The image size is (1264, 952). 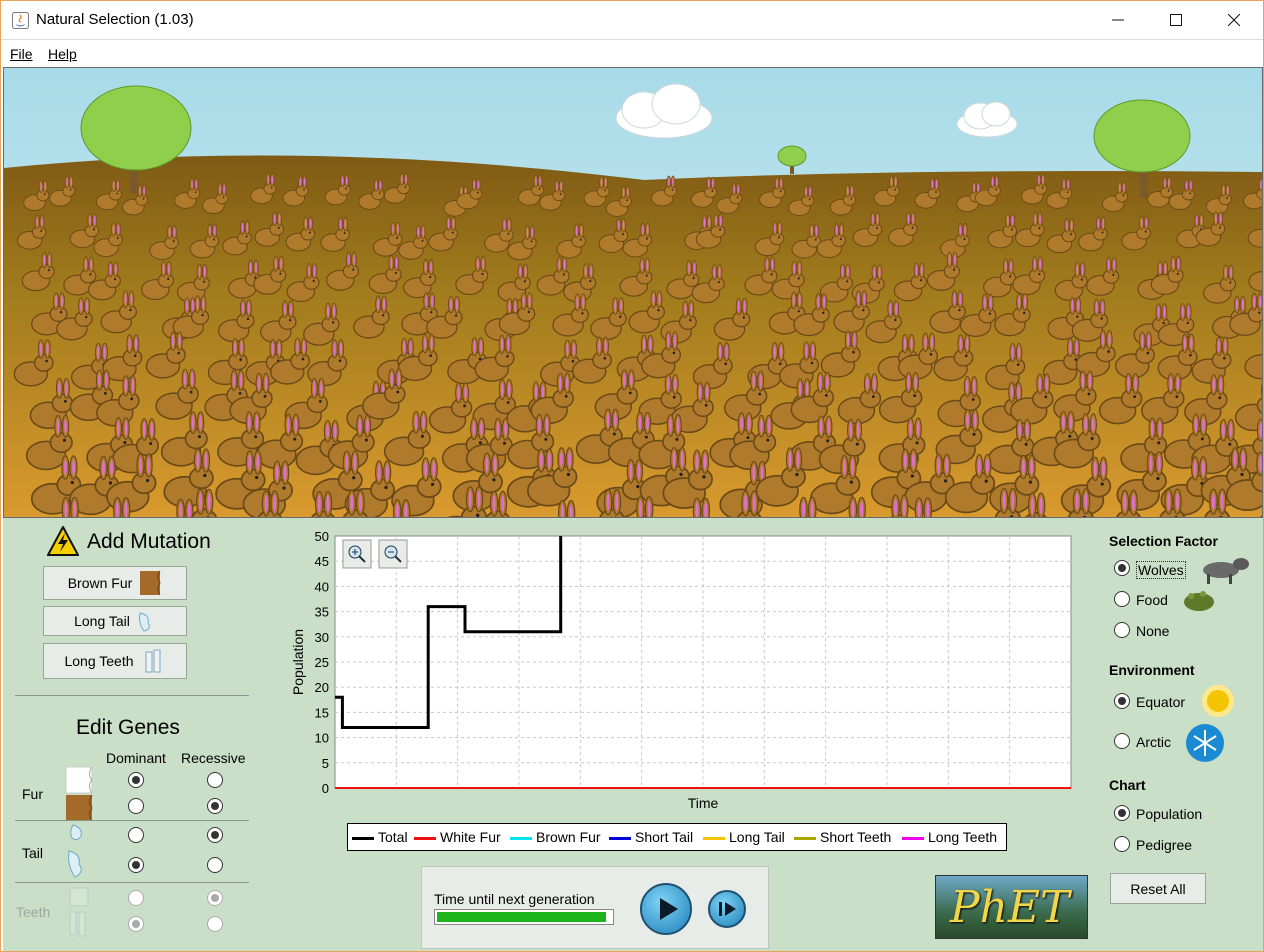 I want to click on legend-long-tail: Long Tail, so click(x=744, y=837).